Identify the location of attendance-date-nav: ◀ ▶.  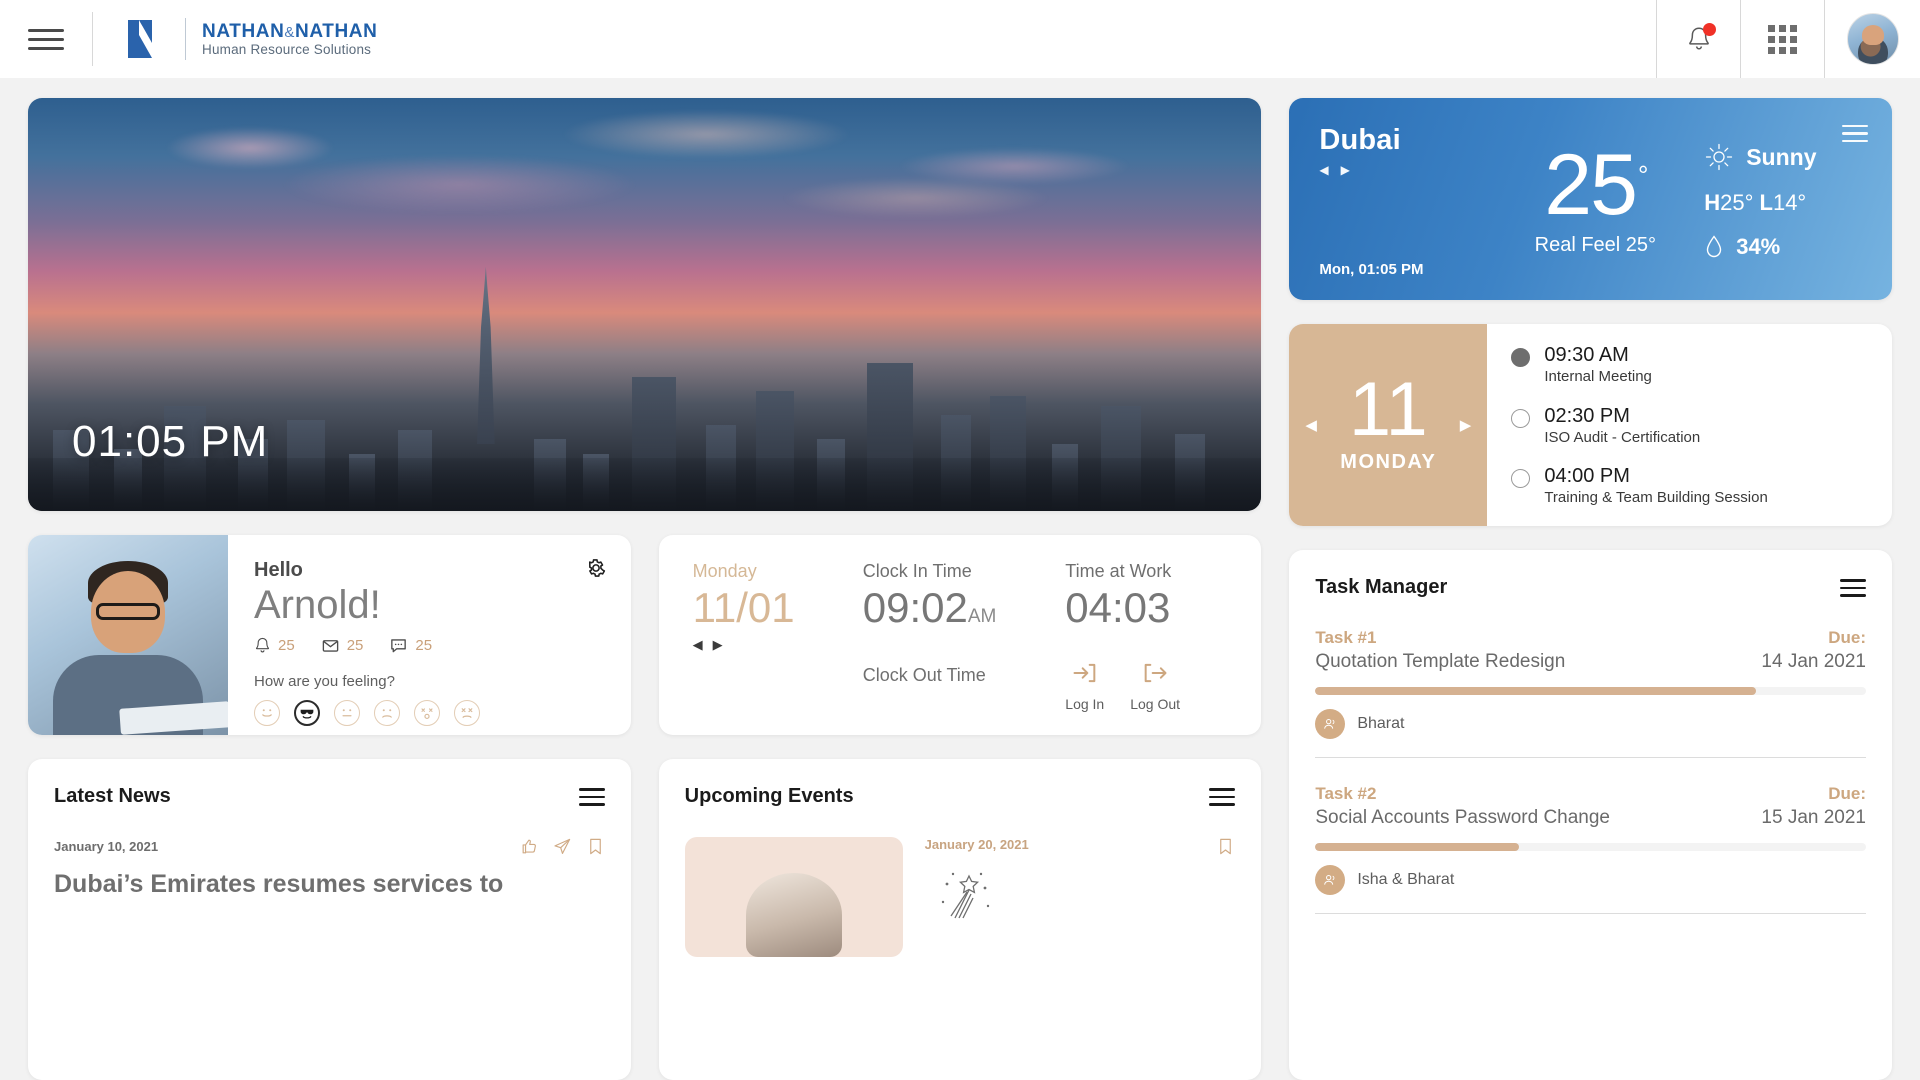
(778, 645).